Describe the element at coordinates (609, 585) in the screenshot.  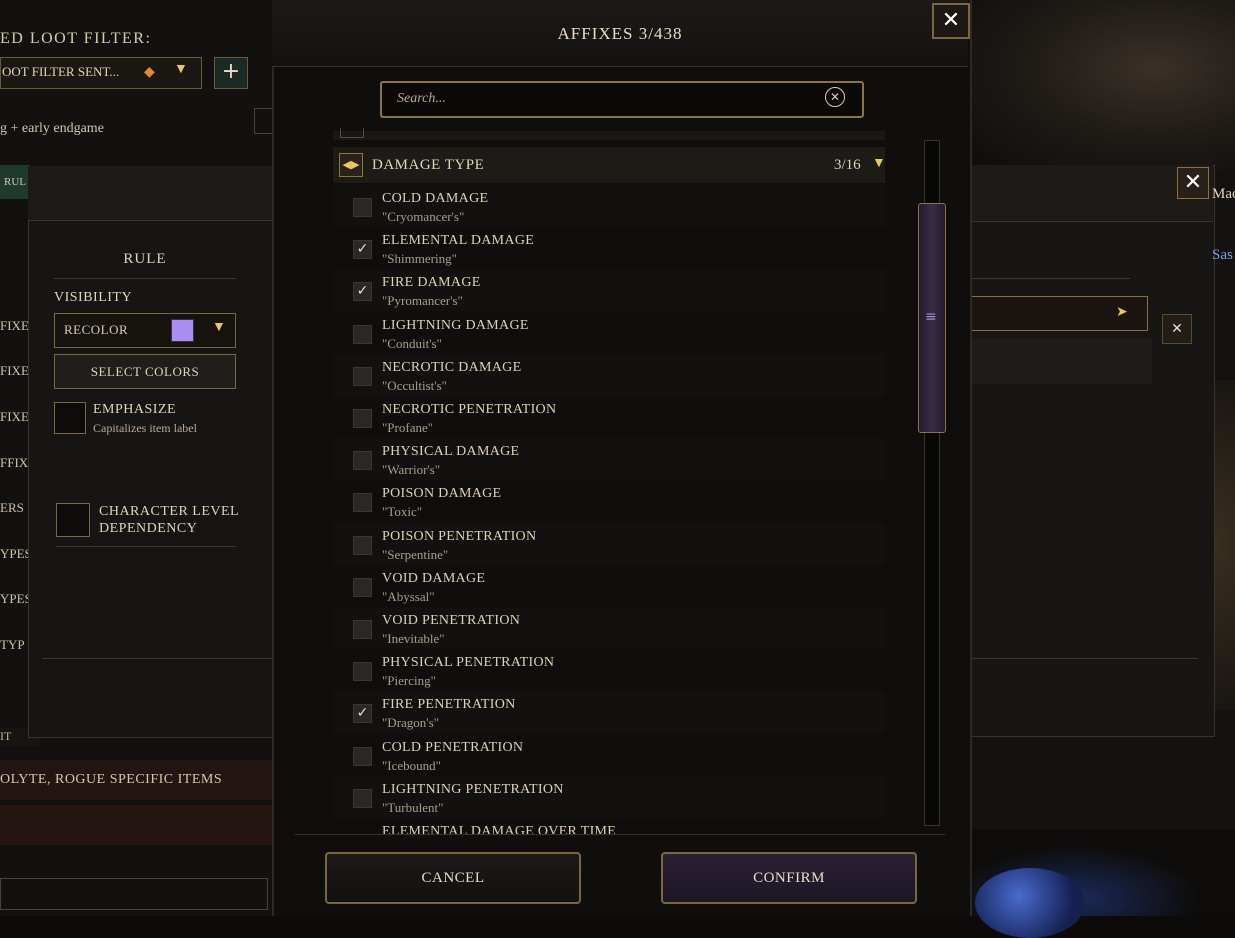
I see `affix-row: VOID DAMAGE "Abyssal"` at that location.